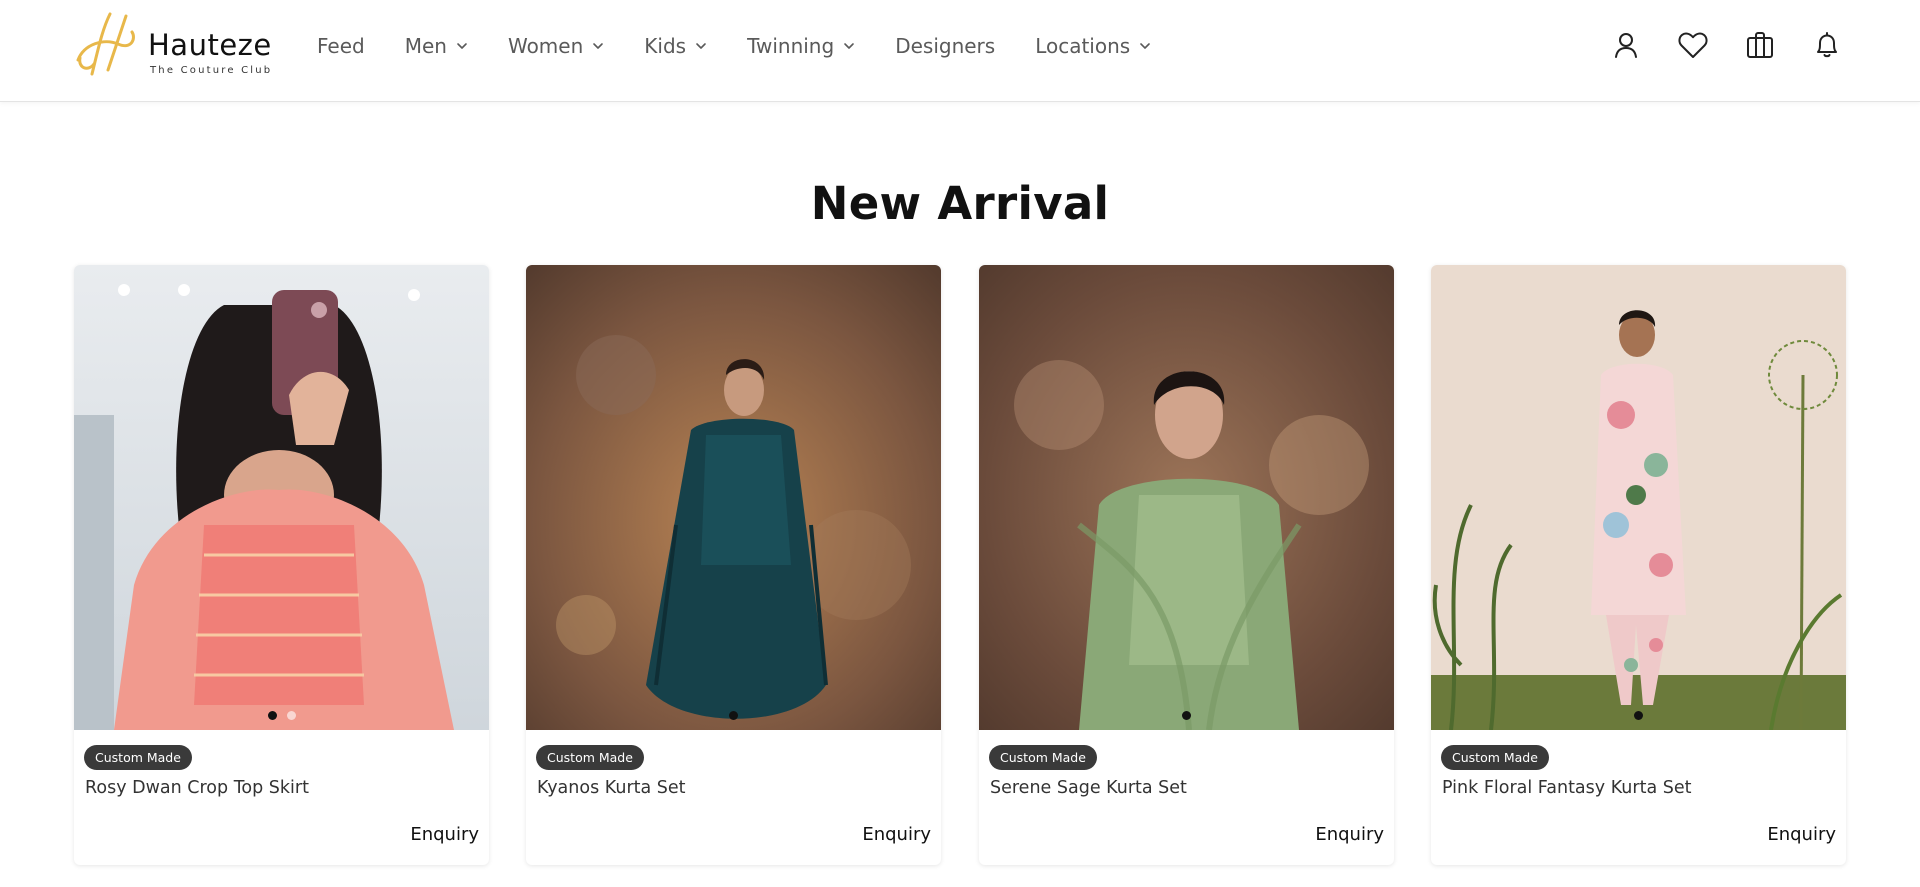 The height and width of the screenshot is (887, 1920). I want to click on product-name: Rosy Dwan Crop Top Skirt, so click(197, 788).